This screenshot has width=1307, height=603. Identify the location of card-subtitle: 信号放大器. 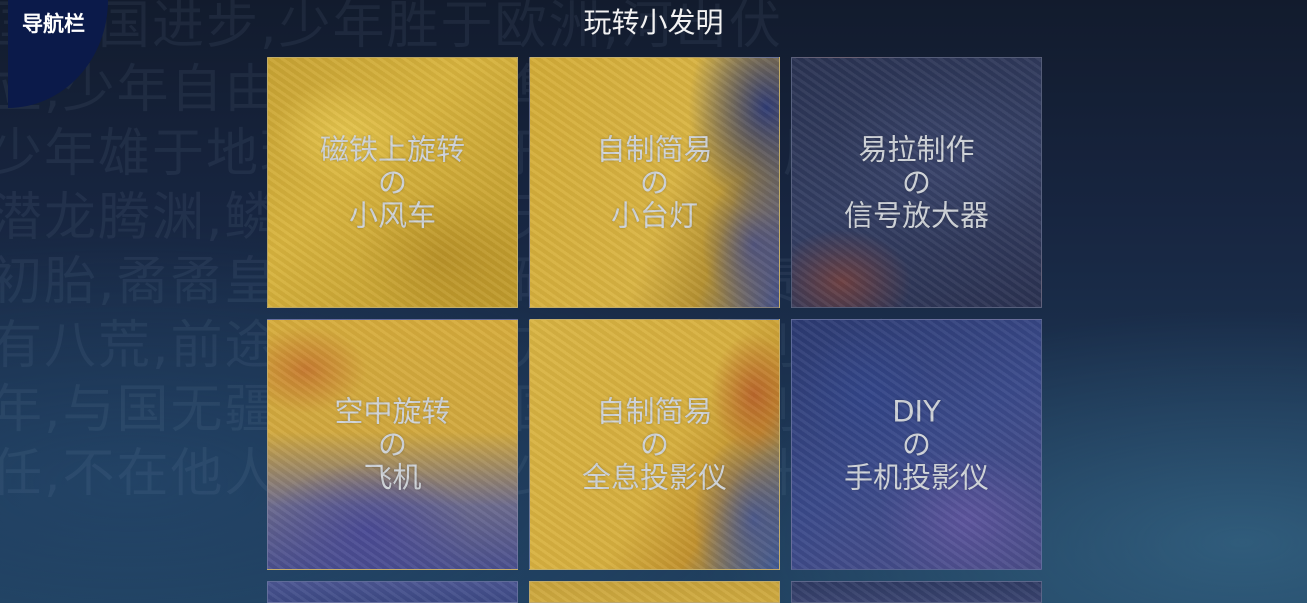
(916, 215).